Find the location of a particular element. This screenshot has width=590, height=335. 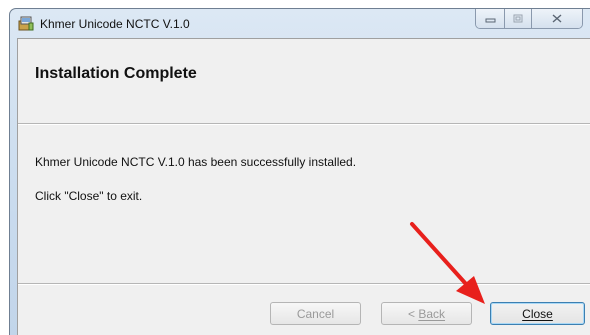

minimize-icon is located at coordinates (490, 20).